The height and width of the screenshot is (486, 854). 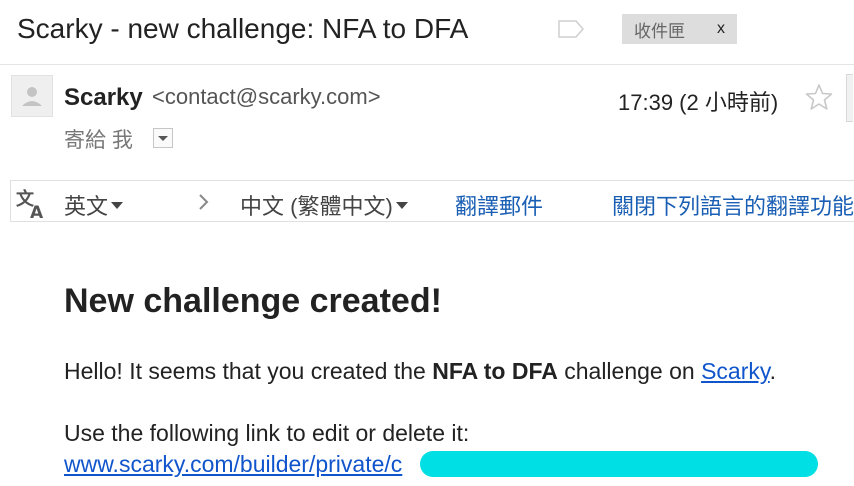 I want to click on email-subject: Scarky - new challenge: NFA to DFA, so click(x=243, y=28).